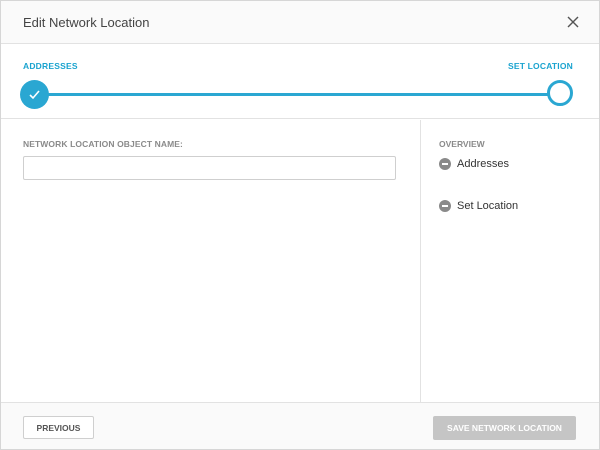 The height and width of the screenshot is (450, 600). I want to click on network-location-name-input, so click(209, 168).